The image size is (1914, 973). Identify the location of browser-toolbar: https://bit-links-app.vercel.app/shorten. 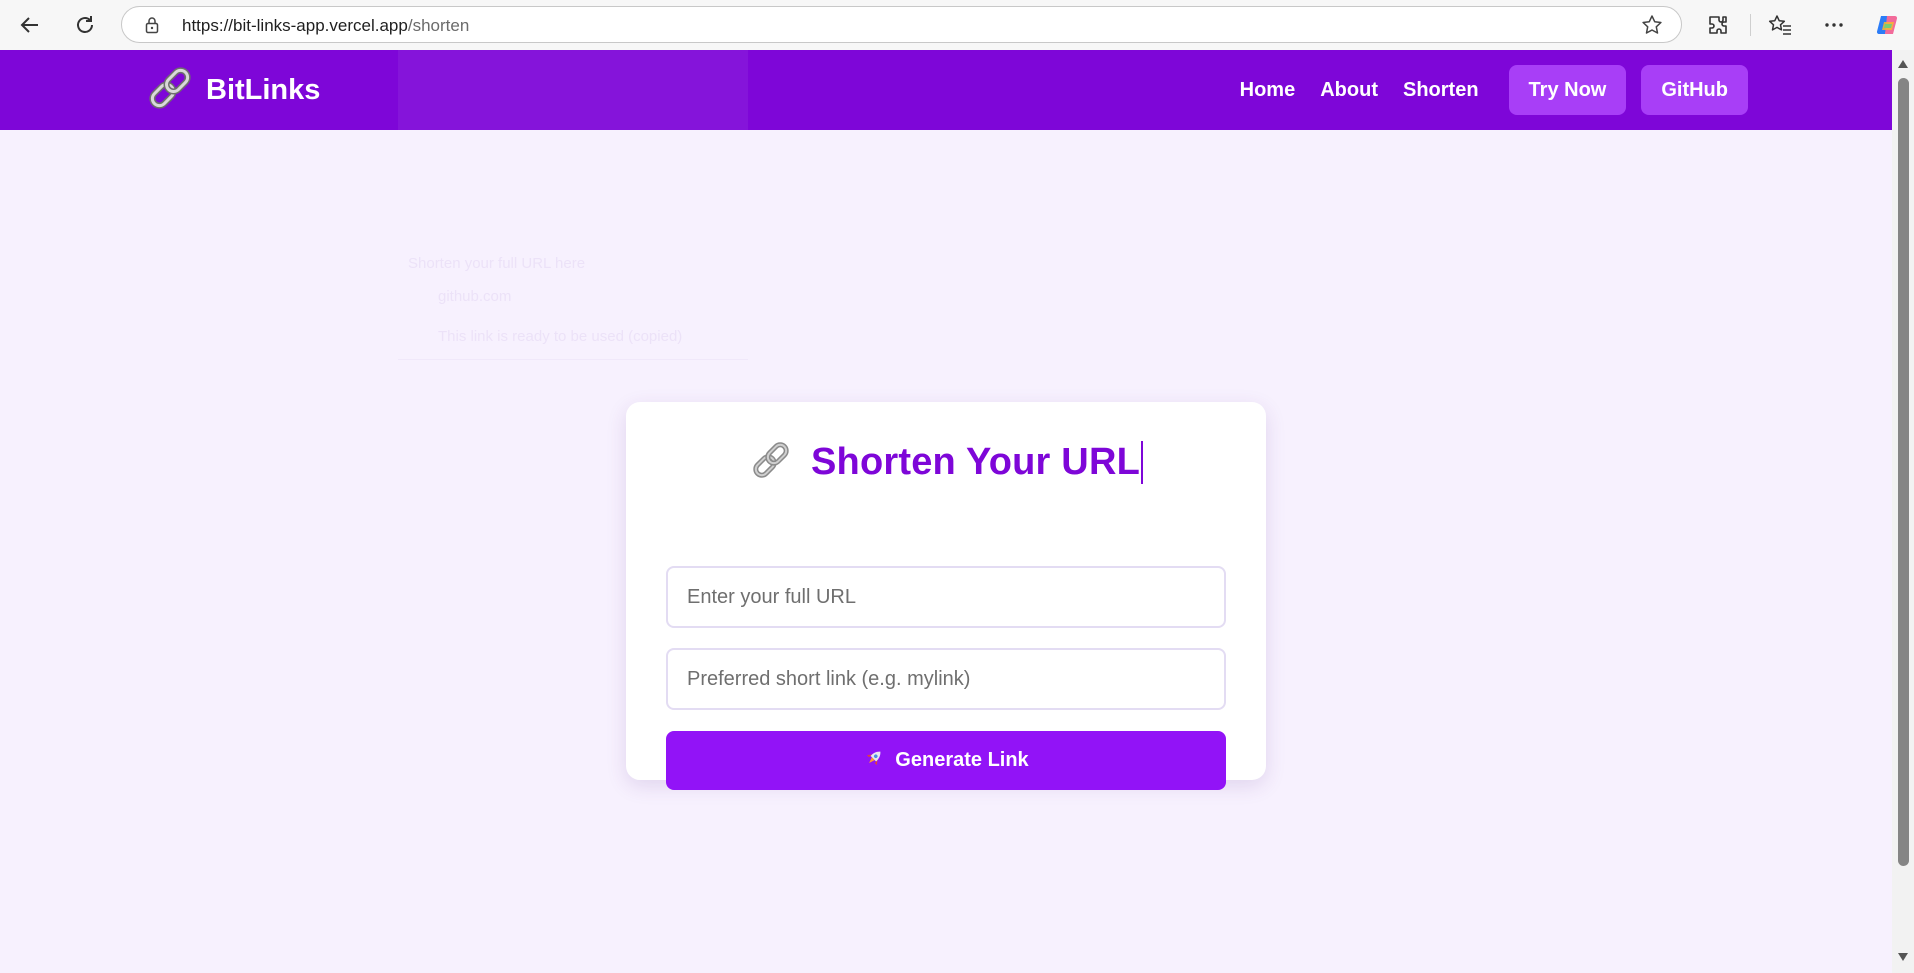
(957, 25).